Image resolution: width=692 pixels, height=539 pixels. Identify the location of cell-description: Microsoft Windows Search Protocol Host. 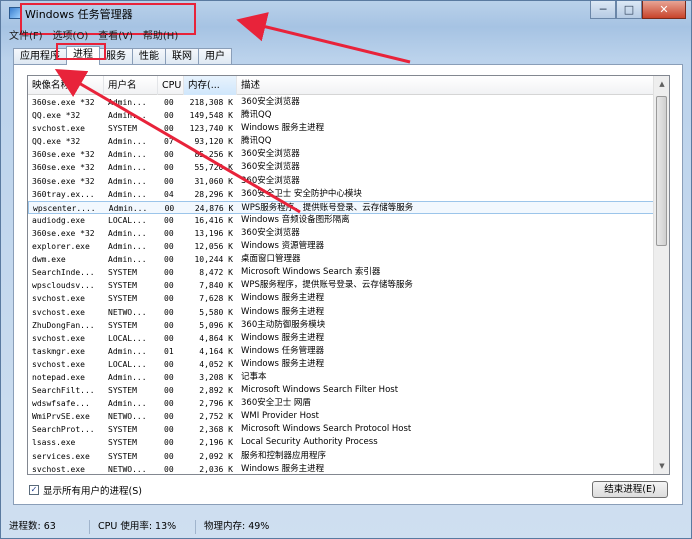
(326, 429).